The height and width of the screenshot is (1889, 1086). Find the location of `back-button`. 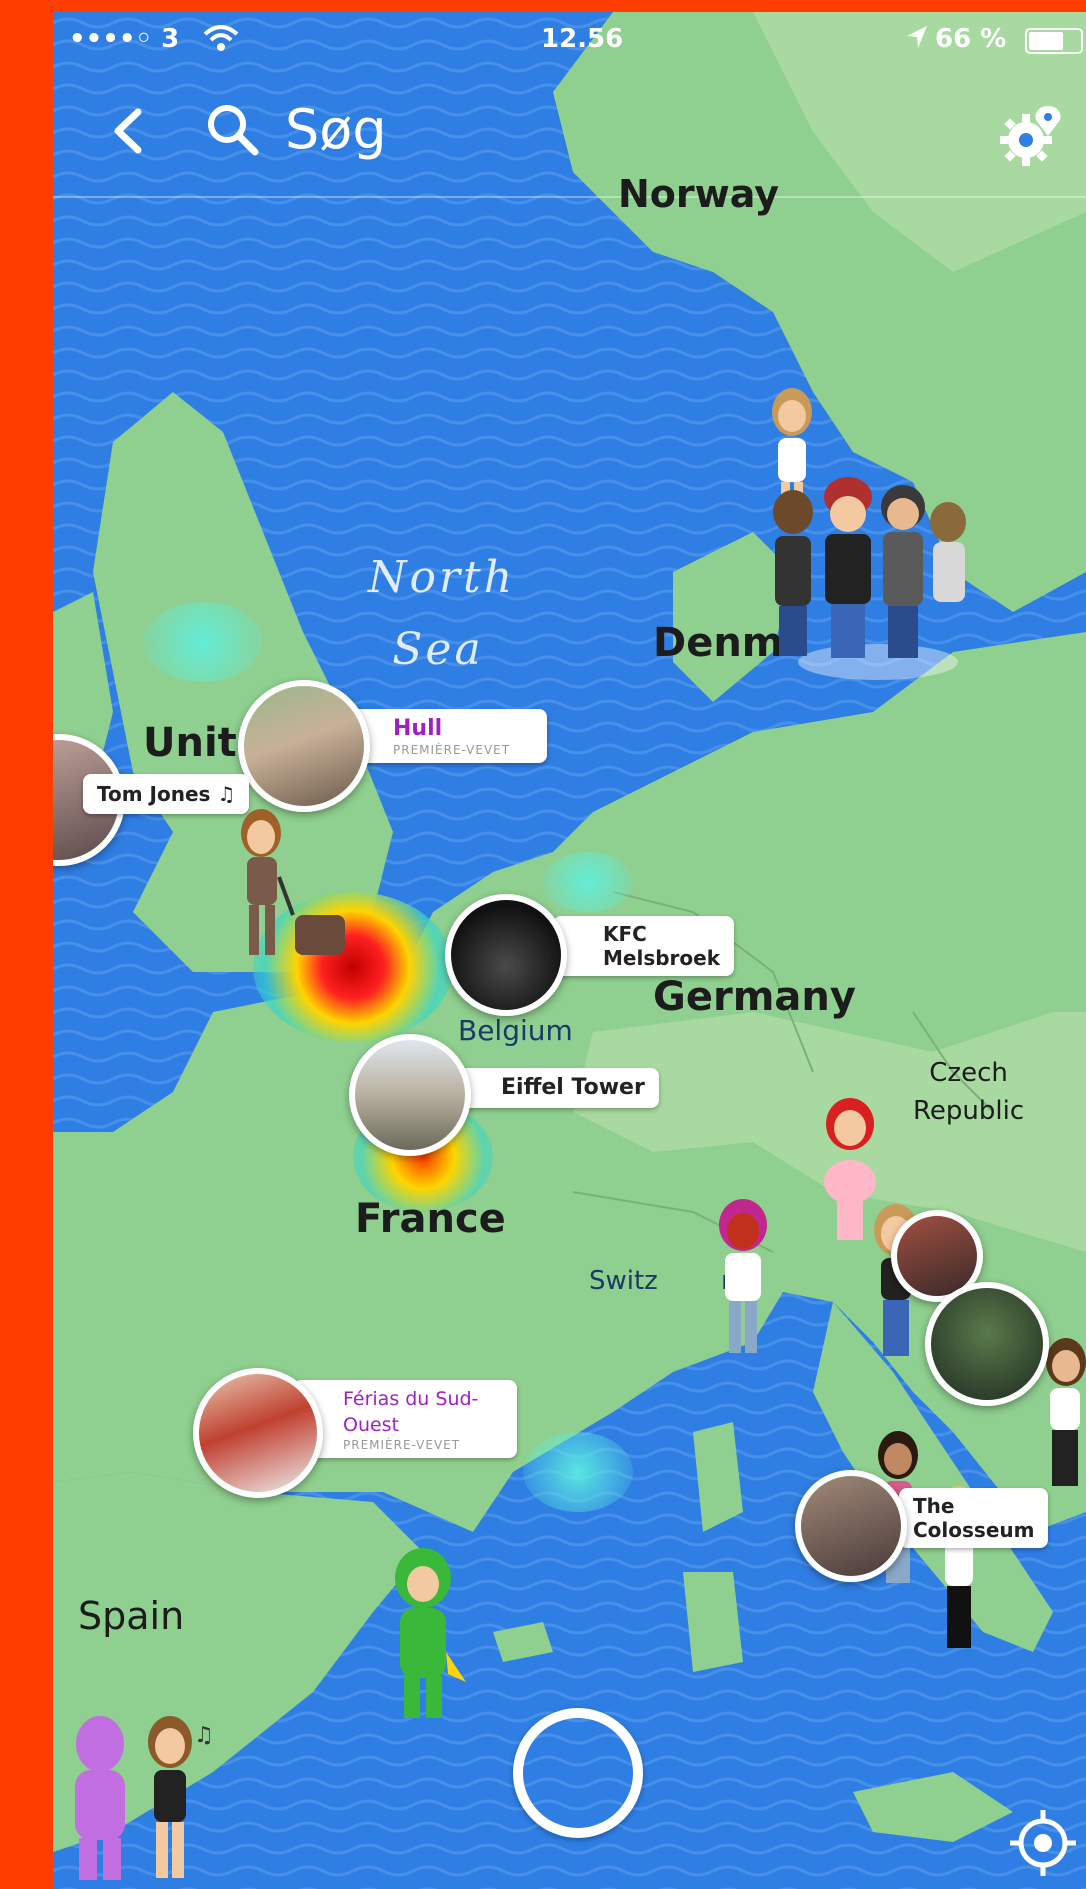

back-button is located at coordinates (128, 137).